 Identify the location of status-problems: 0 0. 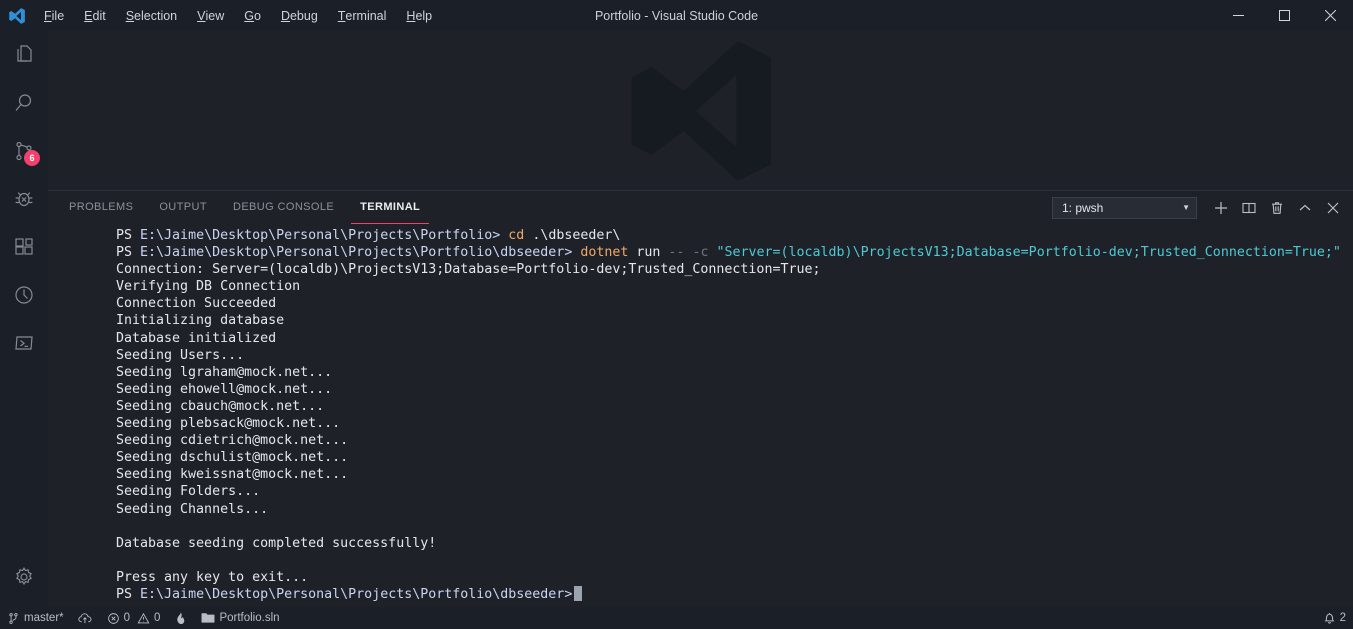
(134, 618).